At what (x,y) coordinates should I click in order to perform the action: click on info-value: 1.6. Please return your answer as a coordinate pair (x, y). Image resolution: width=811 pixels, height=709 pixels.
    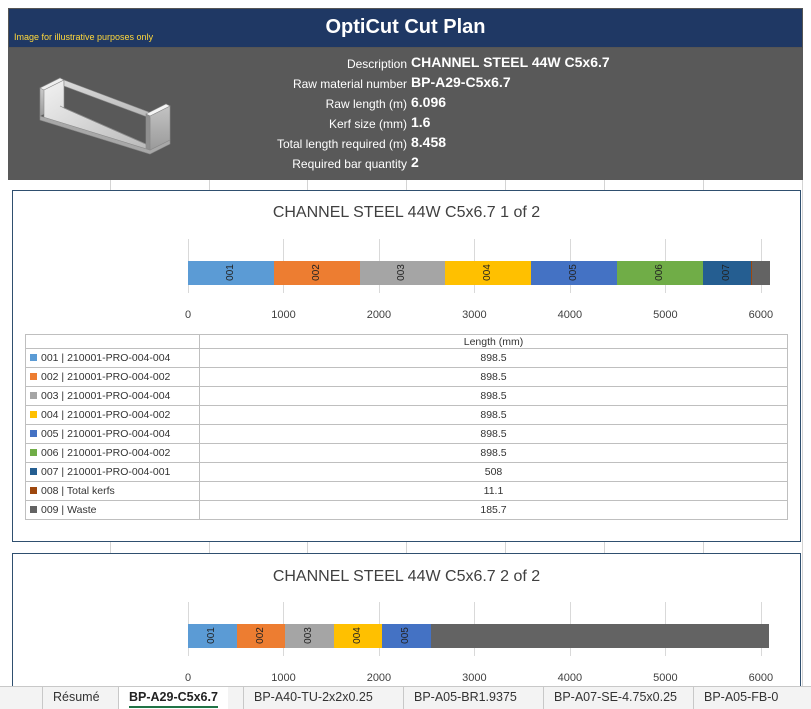
    Looking at the image, I should click on (421, 122).